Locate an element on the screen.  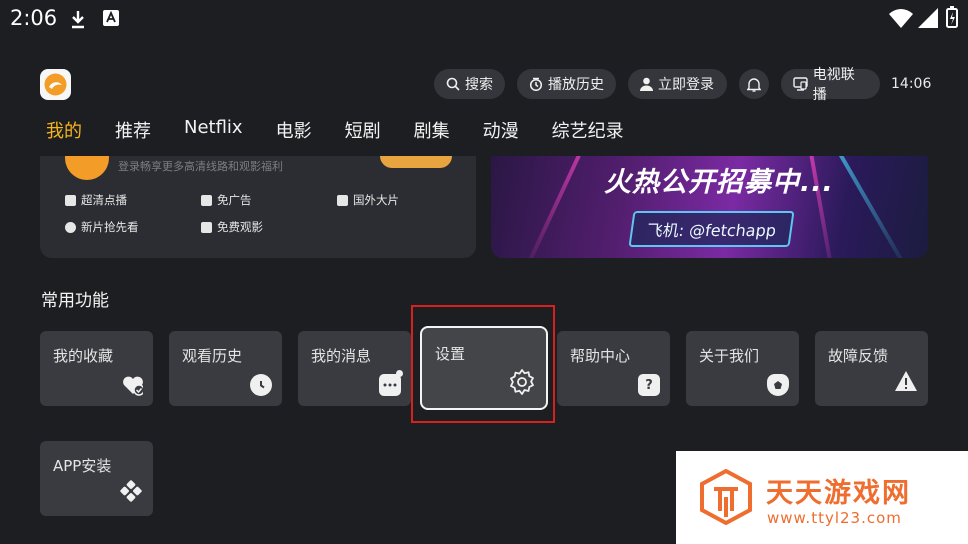
logo-icon is located at coordinates (55, 84).